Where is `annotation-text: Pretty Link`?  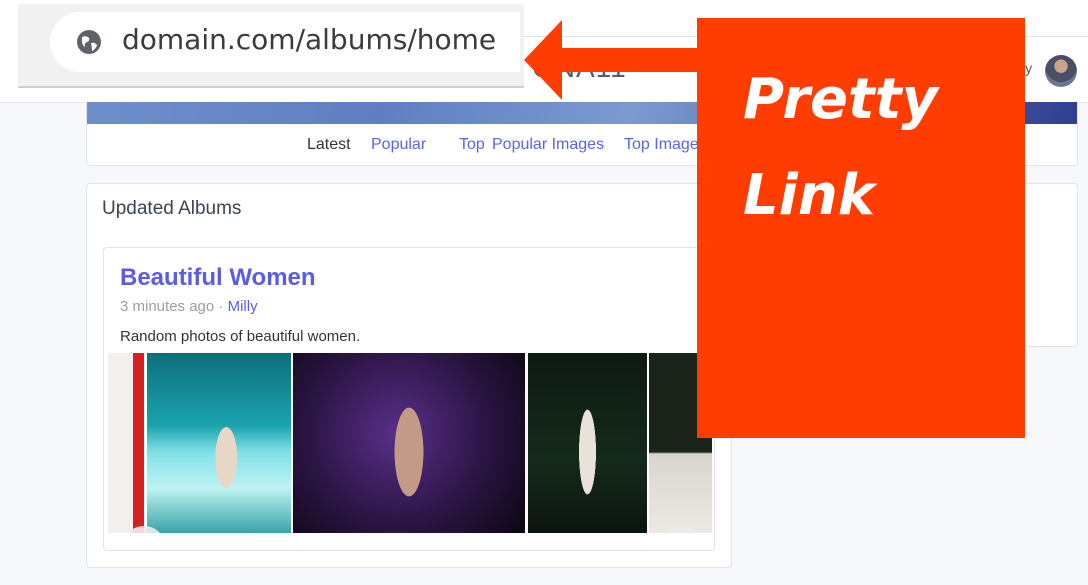
annotation-text: Pretty Link is located at coordinates (840, 147).